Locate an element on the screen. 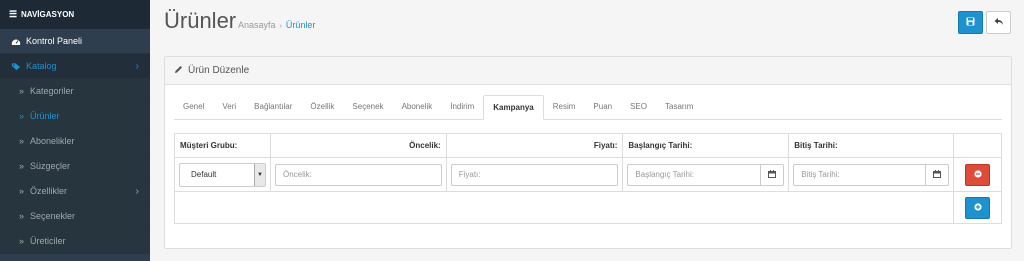 This screenshot has height=261, width=1024. cell-add is located at coordinates (977, 207).